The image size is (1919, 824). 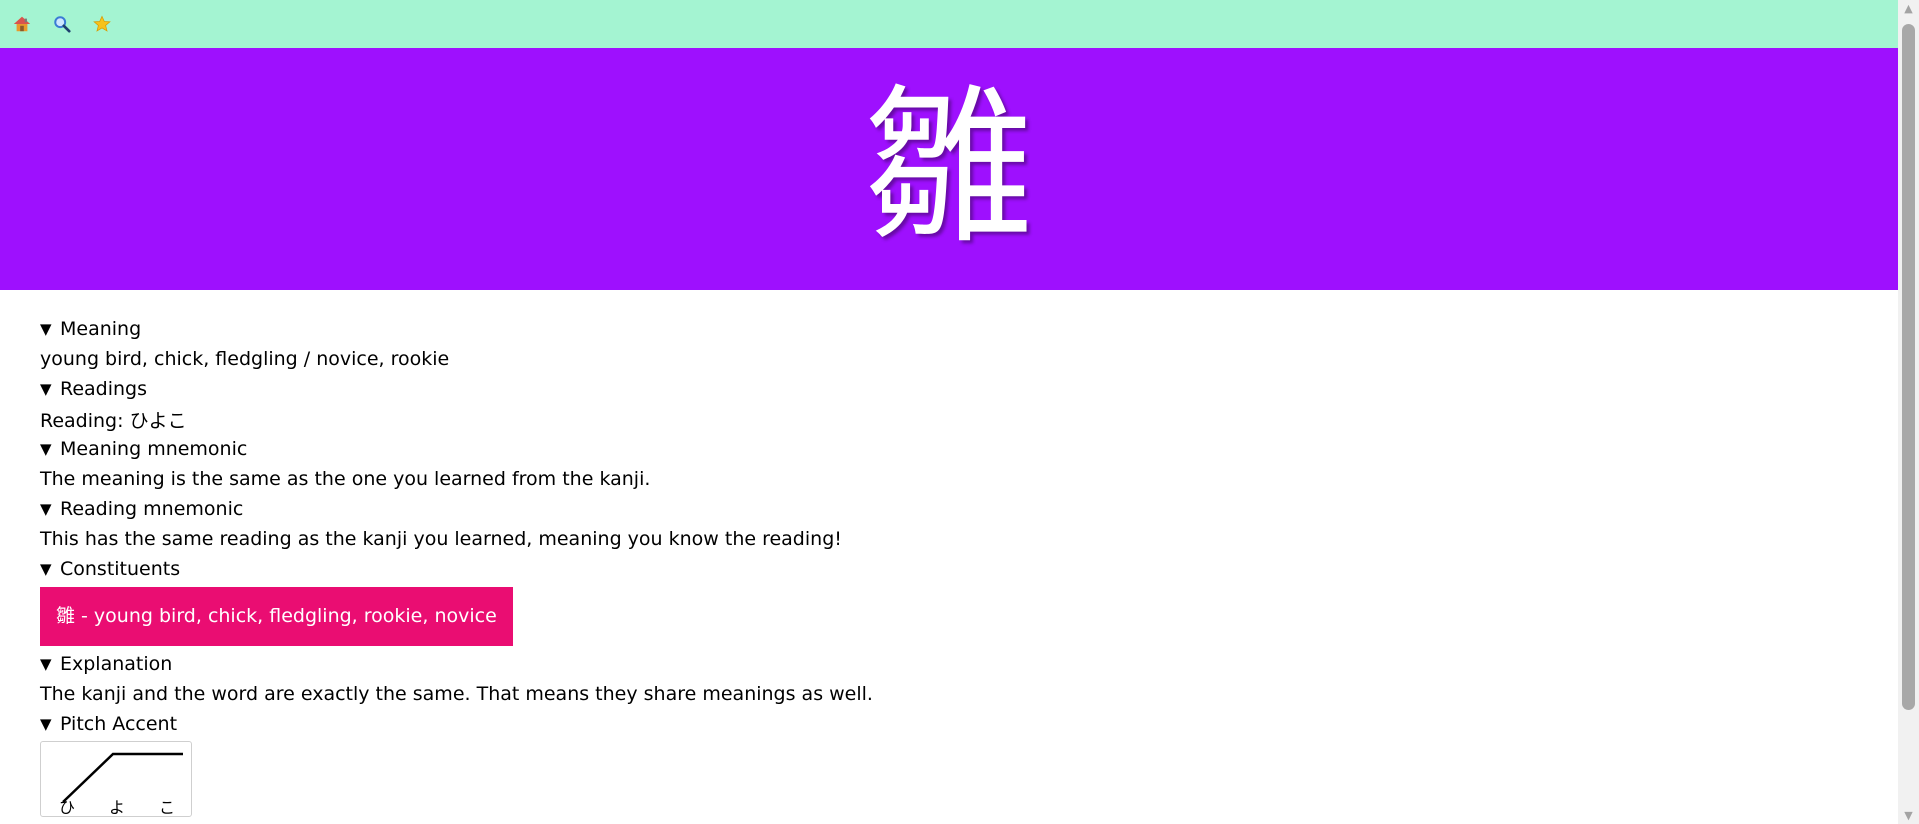 I want to click on search-button, so click(x=62, y=24).